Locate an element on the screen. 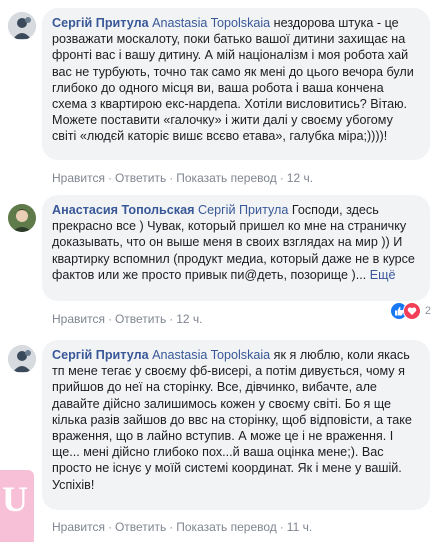  comment-actions: Нравится · Ответить · Показать перевод · 12 ч. is located at coordinates (182, 178).